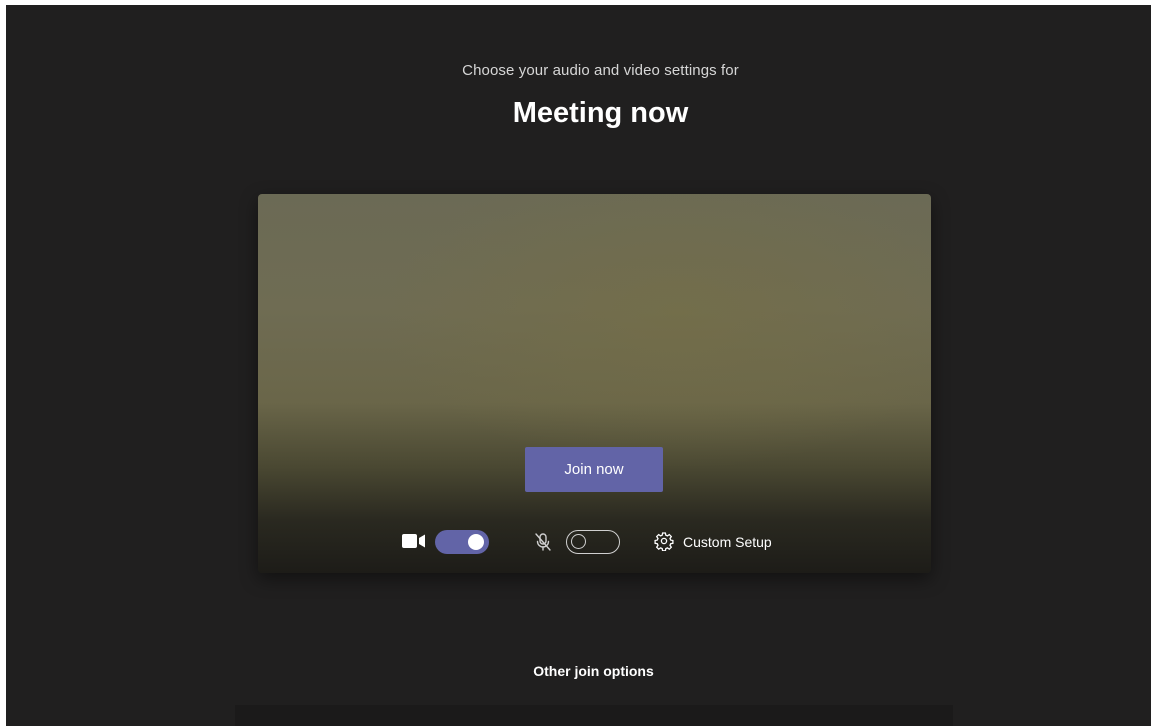 This screenshot has width=1151, height=726. I want to click on device-controls: Custom Setup, so click(594, 542).